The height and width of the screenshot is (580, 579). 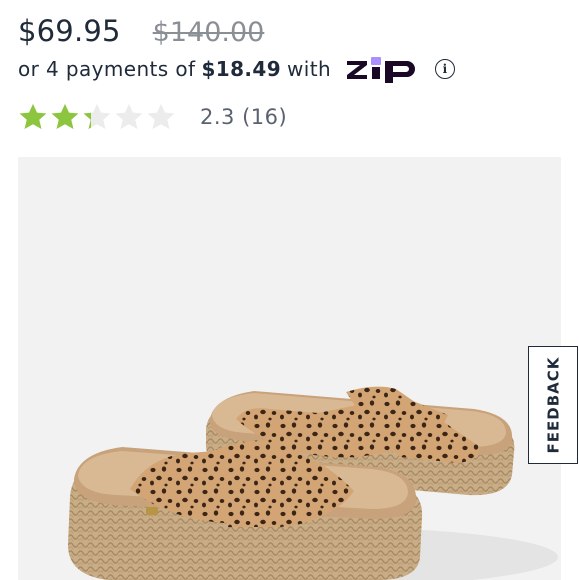 I want to click on zip-logo, so click(x=384, y=69).